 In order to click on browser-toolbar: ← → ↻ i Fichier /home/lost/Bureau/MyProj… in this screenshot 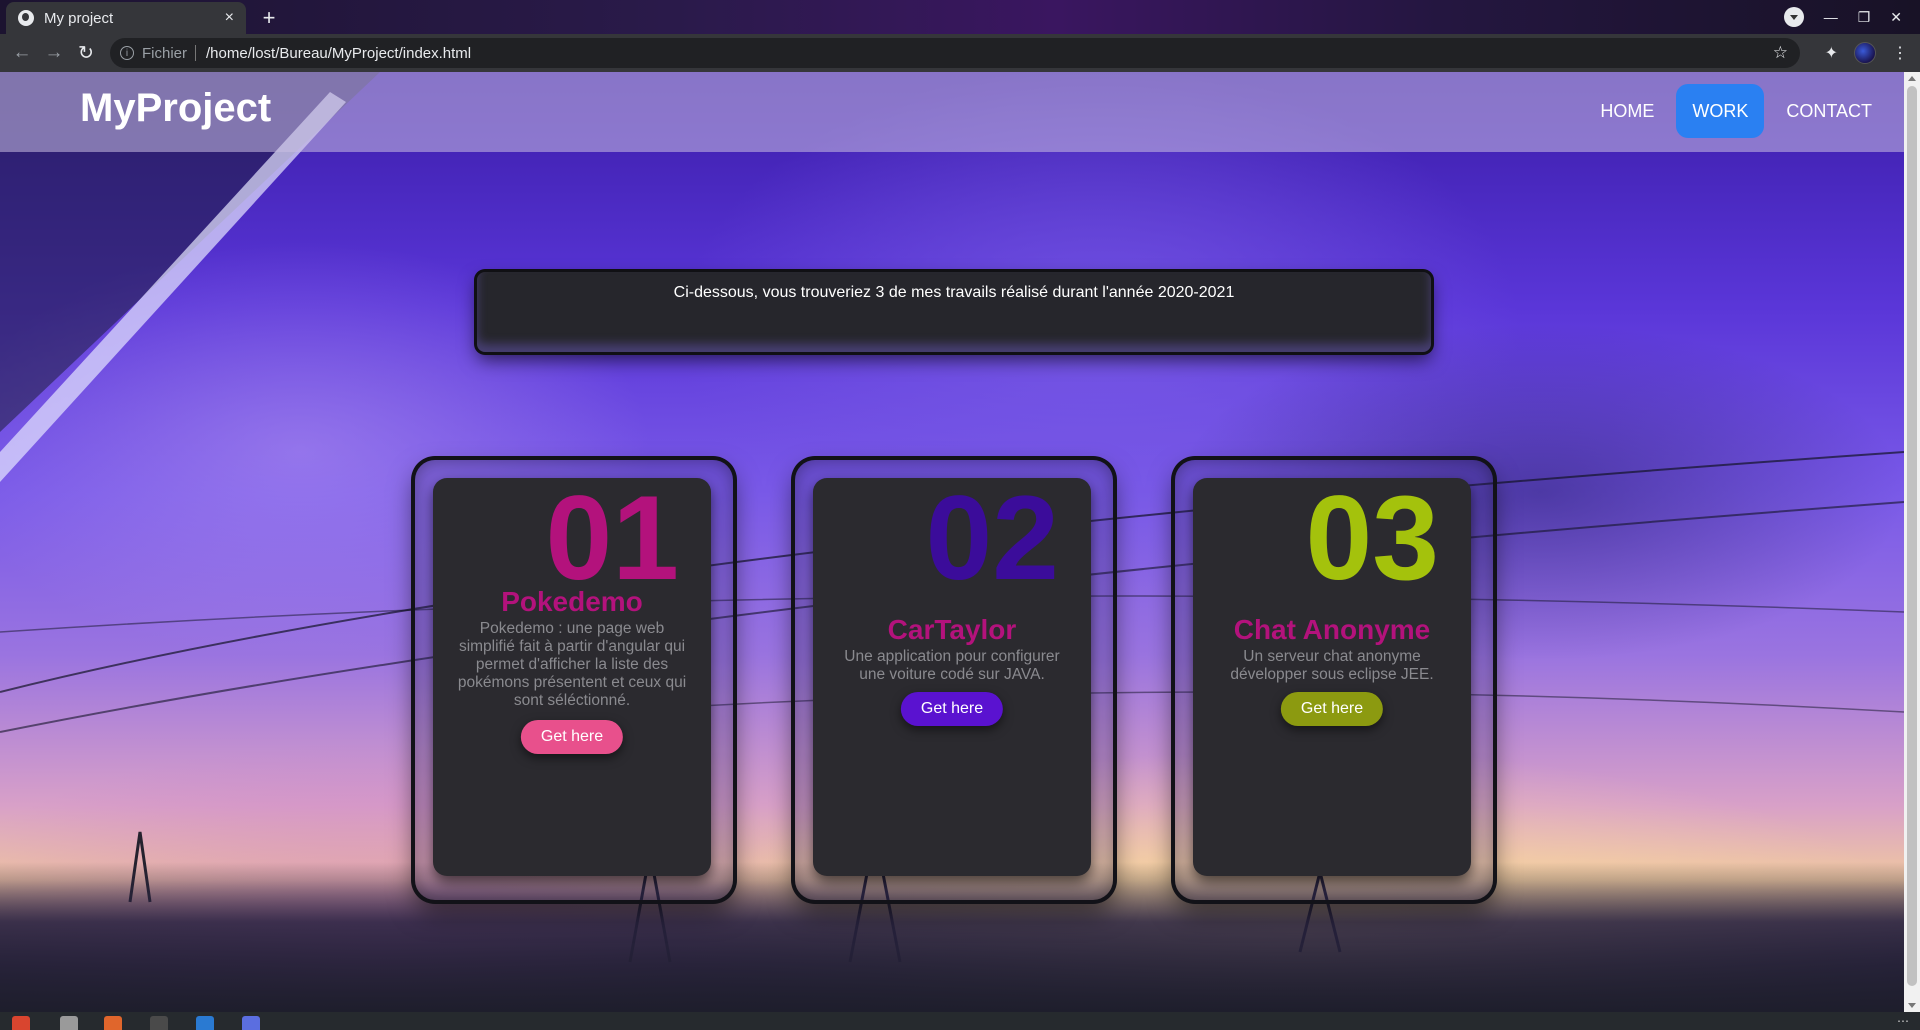, I will do `click(960, 53)`.